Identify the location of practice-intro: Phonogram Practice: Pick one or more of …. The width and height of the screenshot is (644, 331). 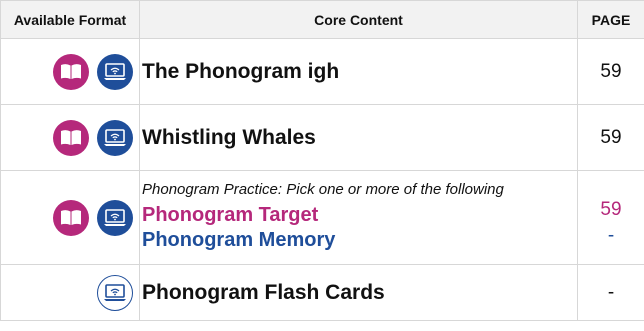
(323, 189).